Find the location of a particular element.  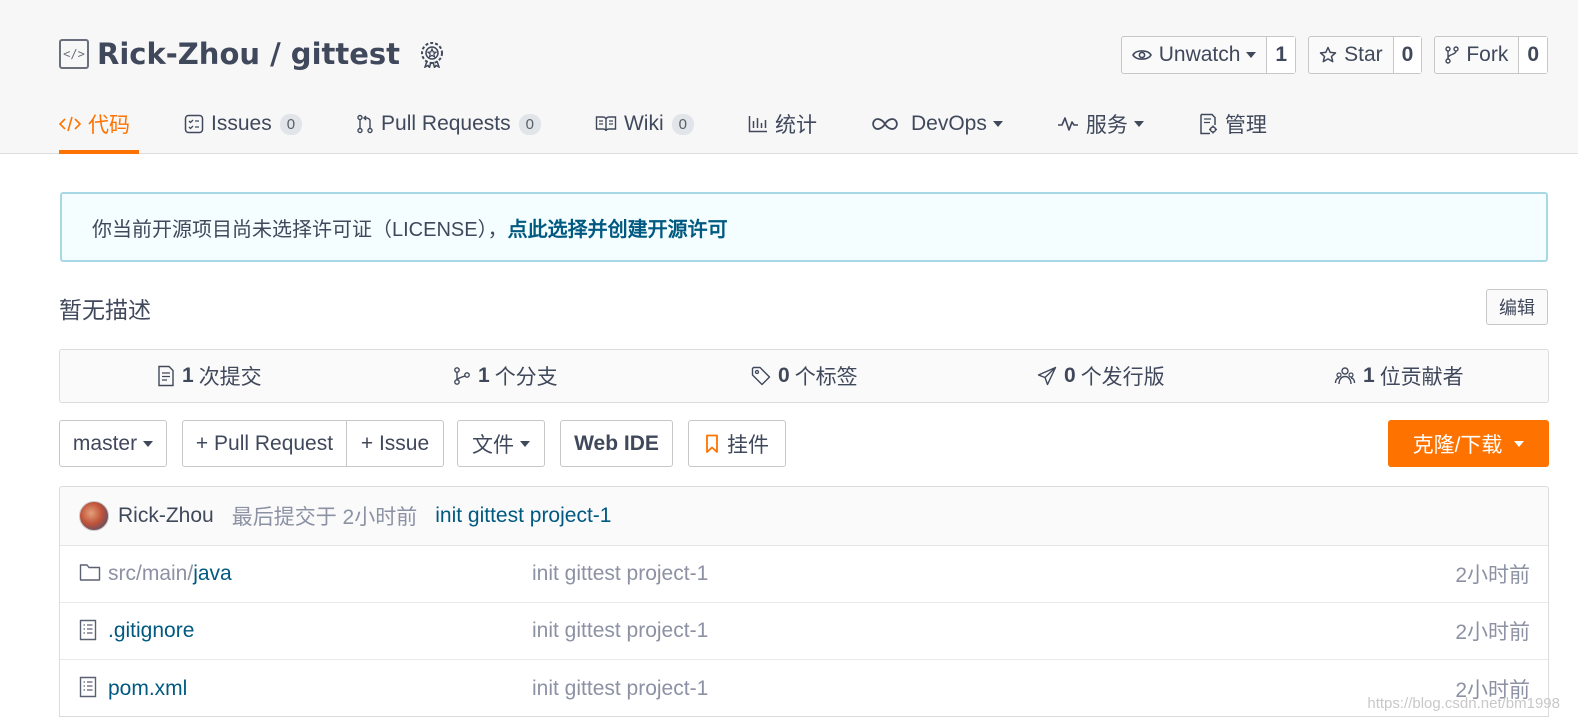

branch-select-label: master is located at coordinates (105, 443).